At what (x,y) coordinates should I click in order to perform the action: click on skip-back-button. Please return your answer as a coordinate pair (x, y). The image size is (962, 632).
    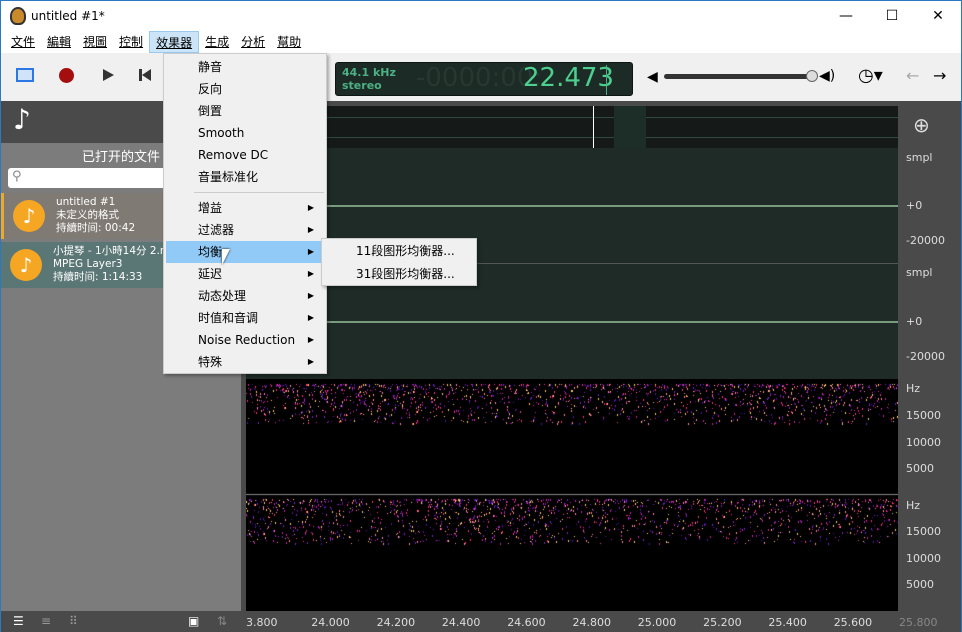
    Looking at the image, I should click on (145, 75).